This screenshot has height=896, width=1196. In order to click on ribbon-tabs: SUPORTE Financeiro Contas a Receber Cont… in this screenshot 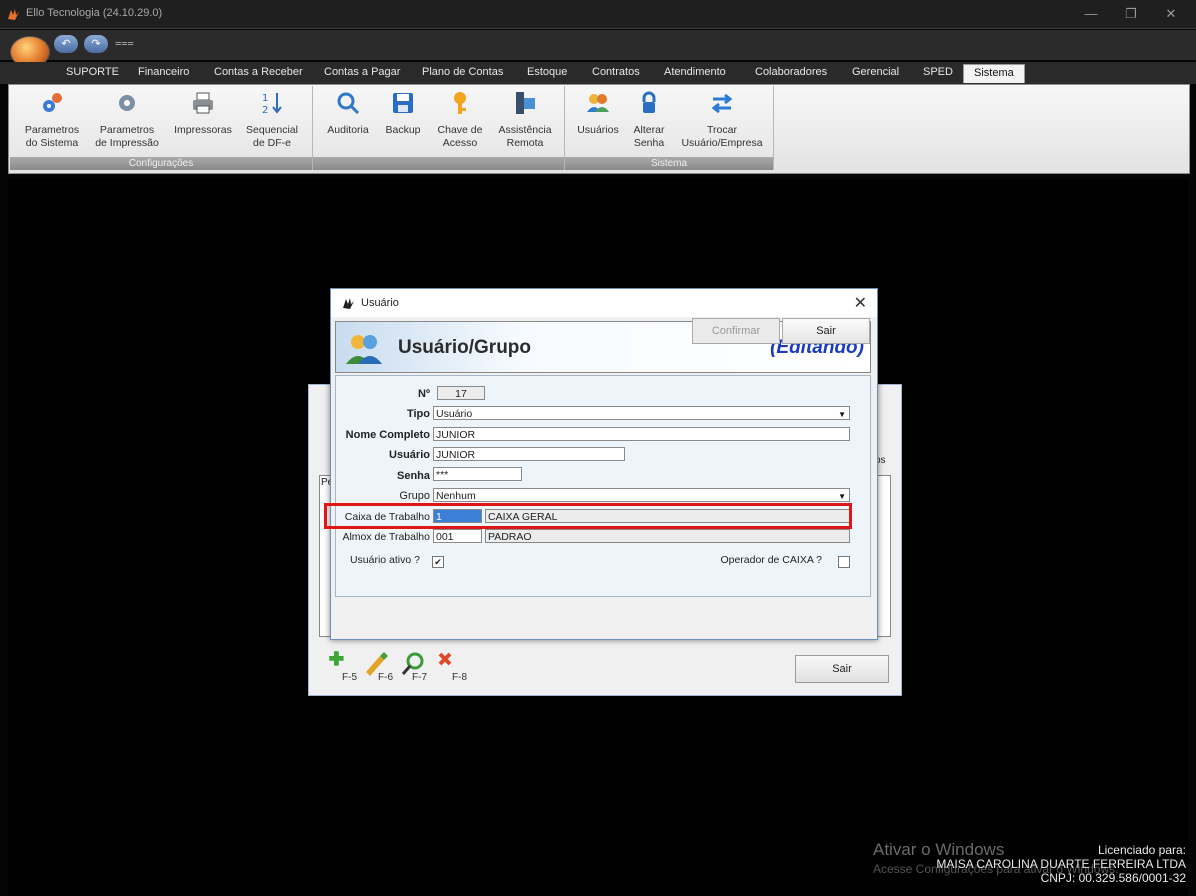, I will do `click(598, 73)`.